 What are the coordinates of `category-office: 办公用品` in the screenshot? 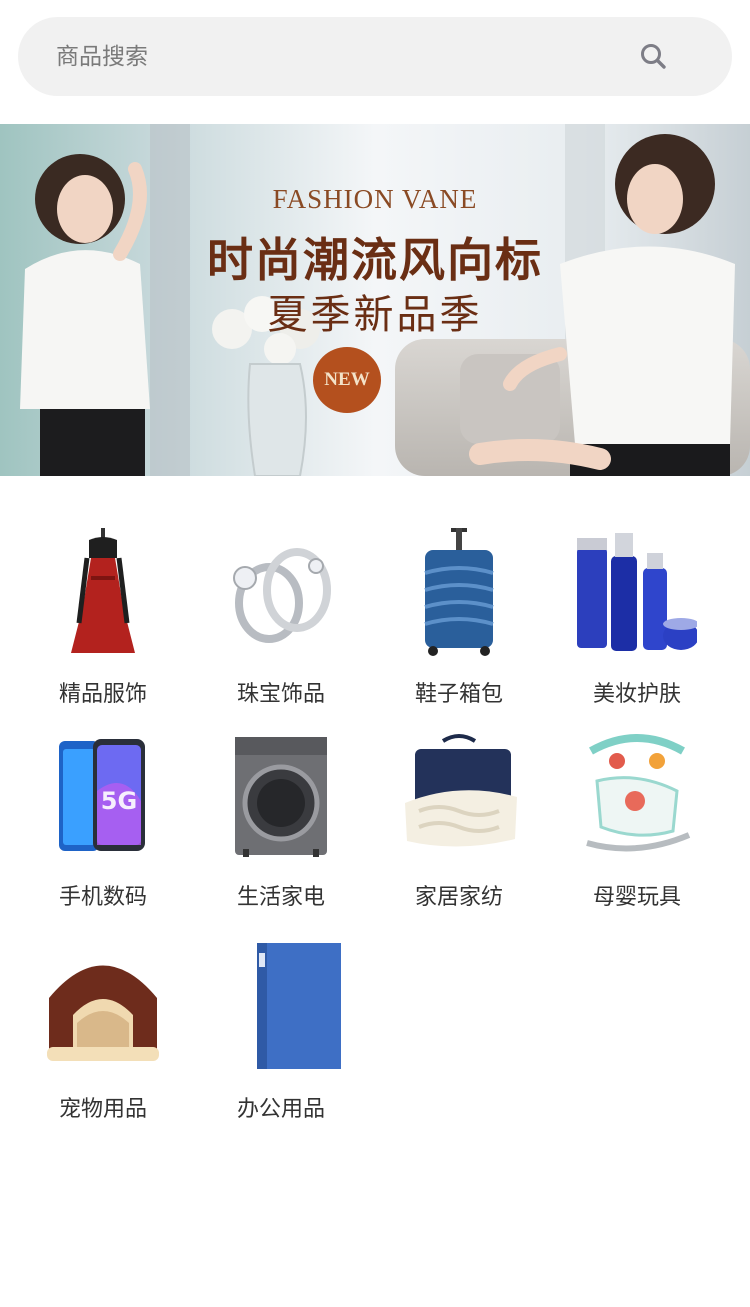 It's located at (281, 1043).